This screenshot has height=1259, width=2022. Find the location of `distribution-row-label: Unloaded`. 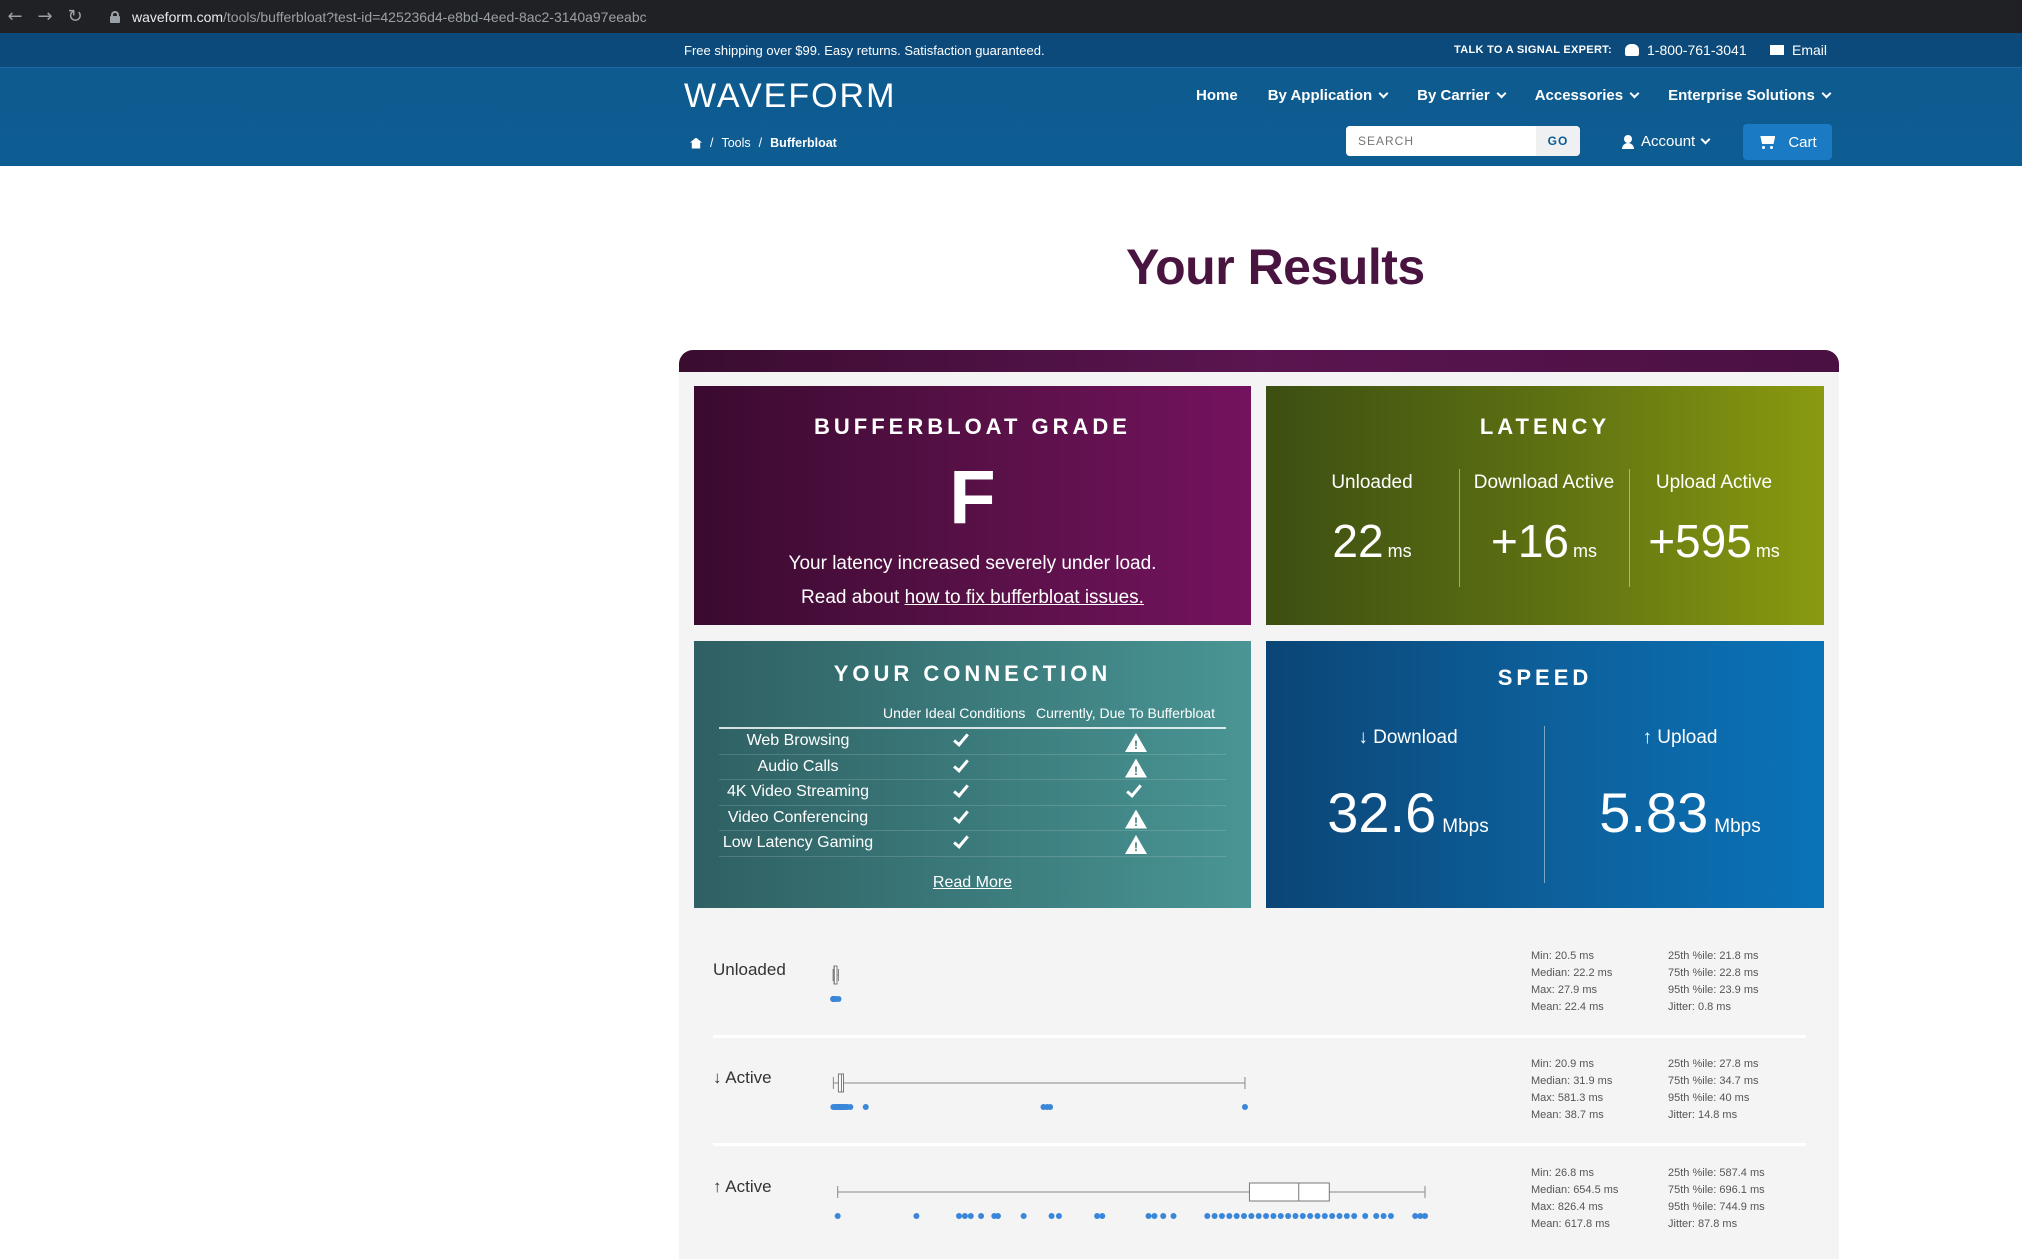

distribution-row-label: Unloaded is located at coordinates (749, 969).